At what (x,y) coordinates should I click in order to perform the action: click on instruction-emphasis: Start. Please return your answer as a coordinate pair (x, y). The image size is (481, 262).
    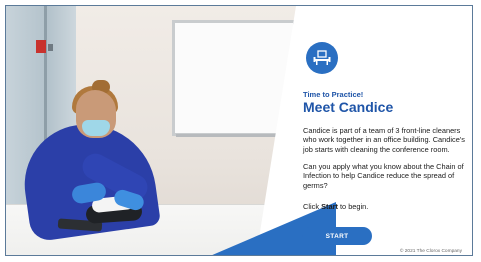
    Looking at the image, I should click on (329, 206).